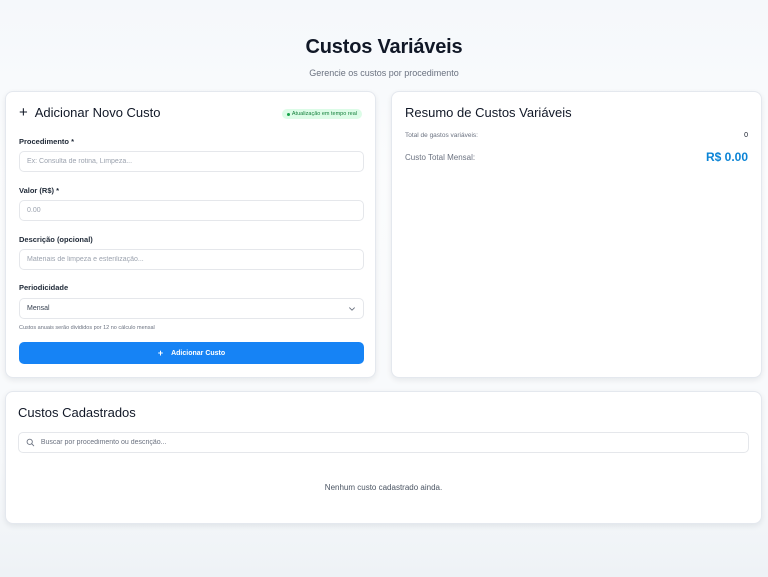 This screenshot has width=768, height=577. What do you see at coordinates (441, 135) in the screenshot?
I see `summary-count-label: Total de gastos variáveis:` at bounding box center [441, 135].